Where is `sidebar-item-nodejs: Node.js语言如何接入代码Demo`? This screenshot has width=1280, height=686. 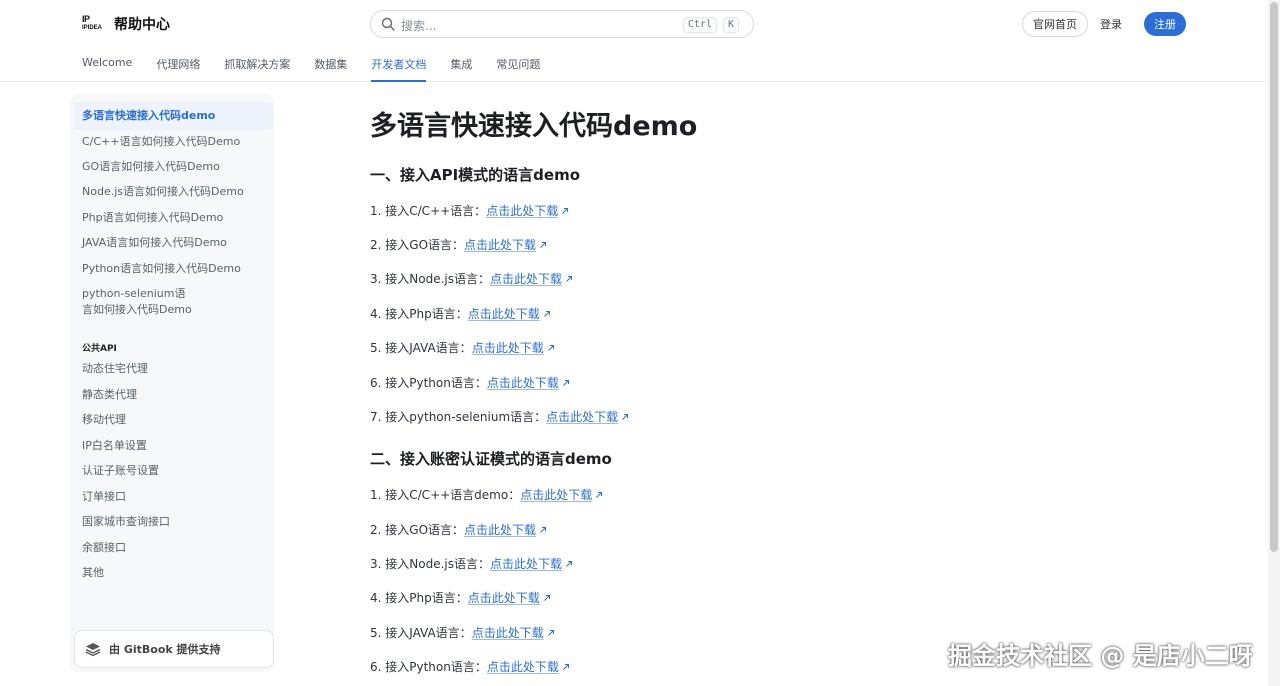 sidebar-item-nodejs: Node.js语言如何接入代码Demo is located at coordinates (172, 192).